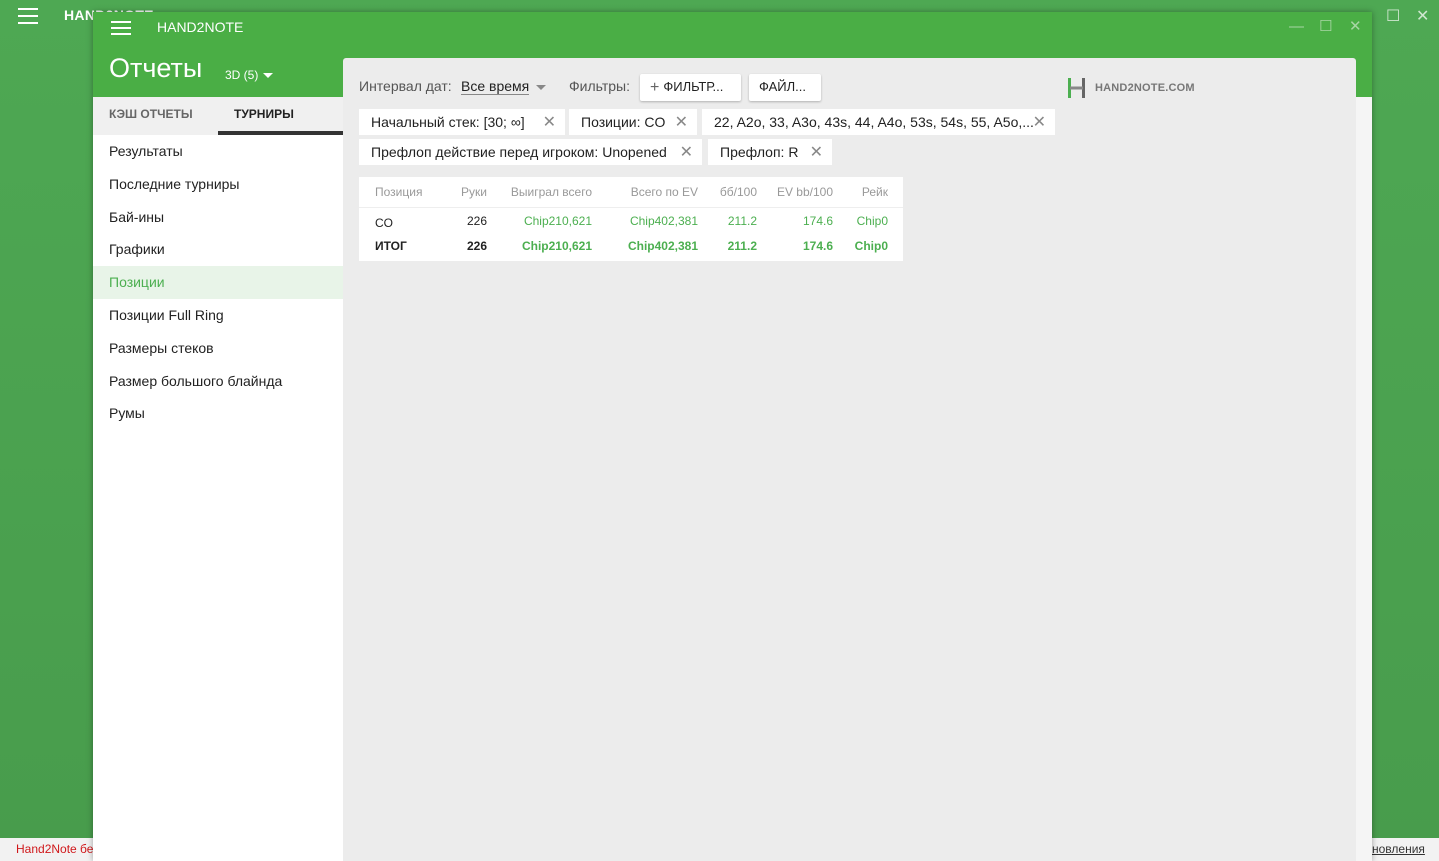 This screenshot has height=861, width=1439. Describe the element at coordinates (817, 221) in the screenshot. I see `cell-ev-bb100: 174.6` at that location.